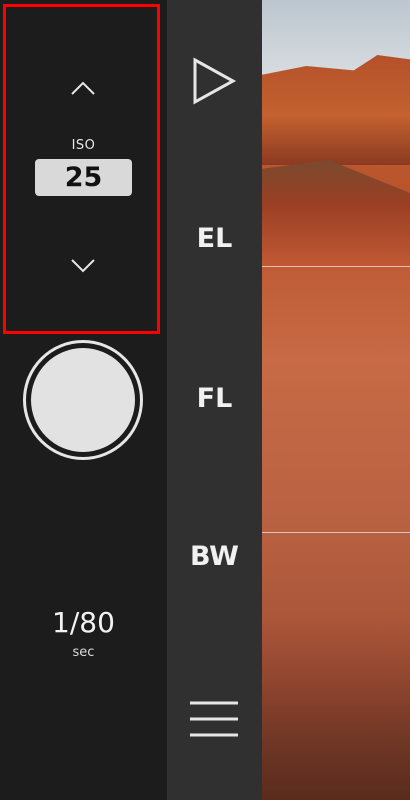 Image resolution: width=410 pixels, height=800 pixels. I want to click on menu-button, so click(214, 719).